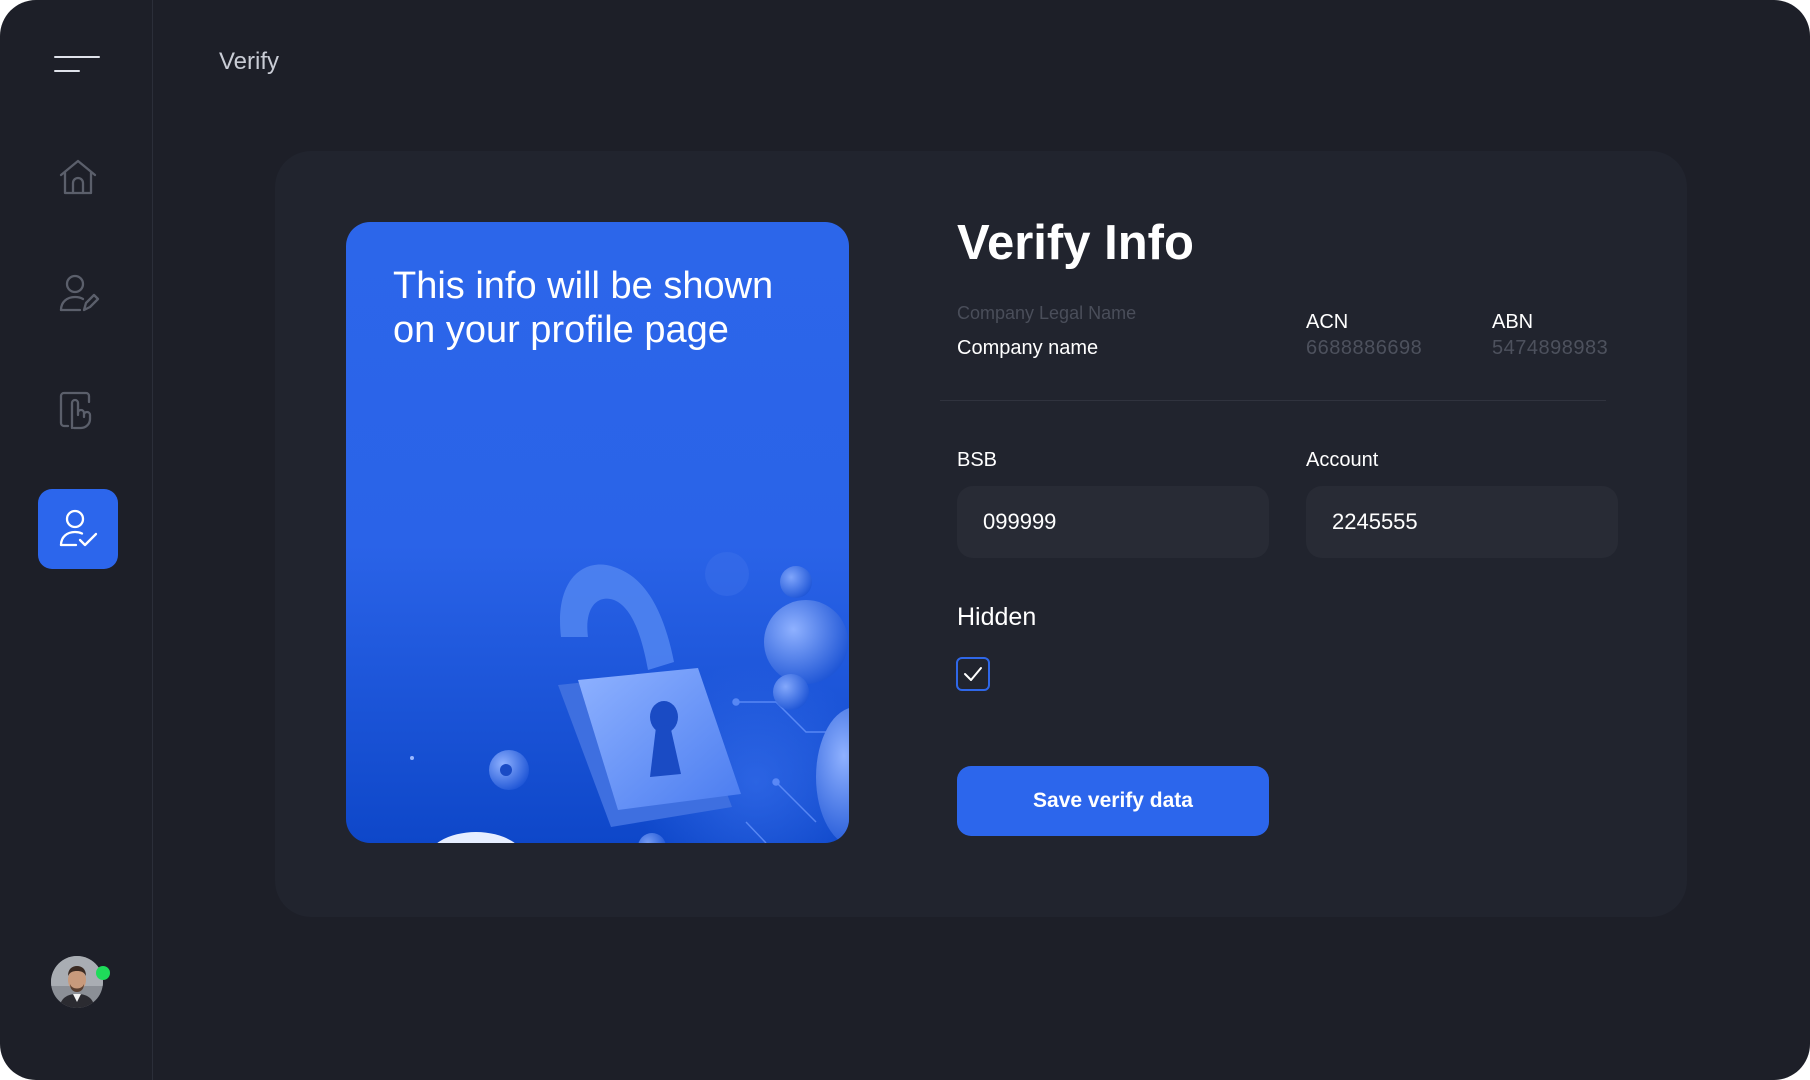  What do you see at coordinates (1047, 313) in the screenshot?
I see `company-legal-name-label: Company Legal Name` at bounding box center [1047, 313].